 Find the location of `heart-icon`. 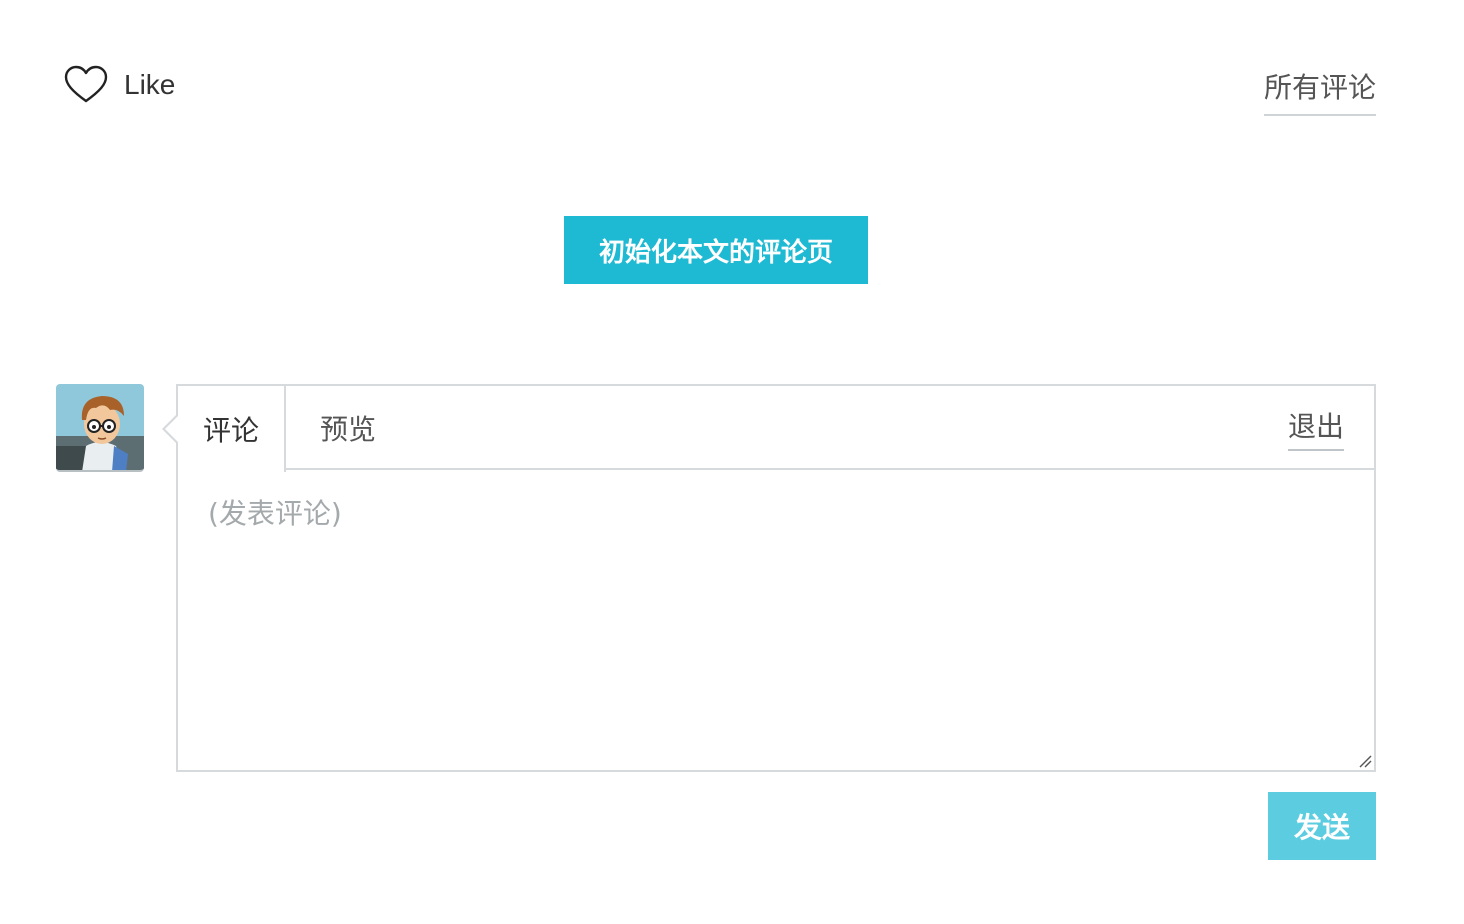

heart-icon is located at coordinates (86, 84).